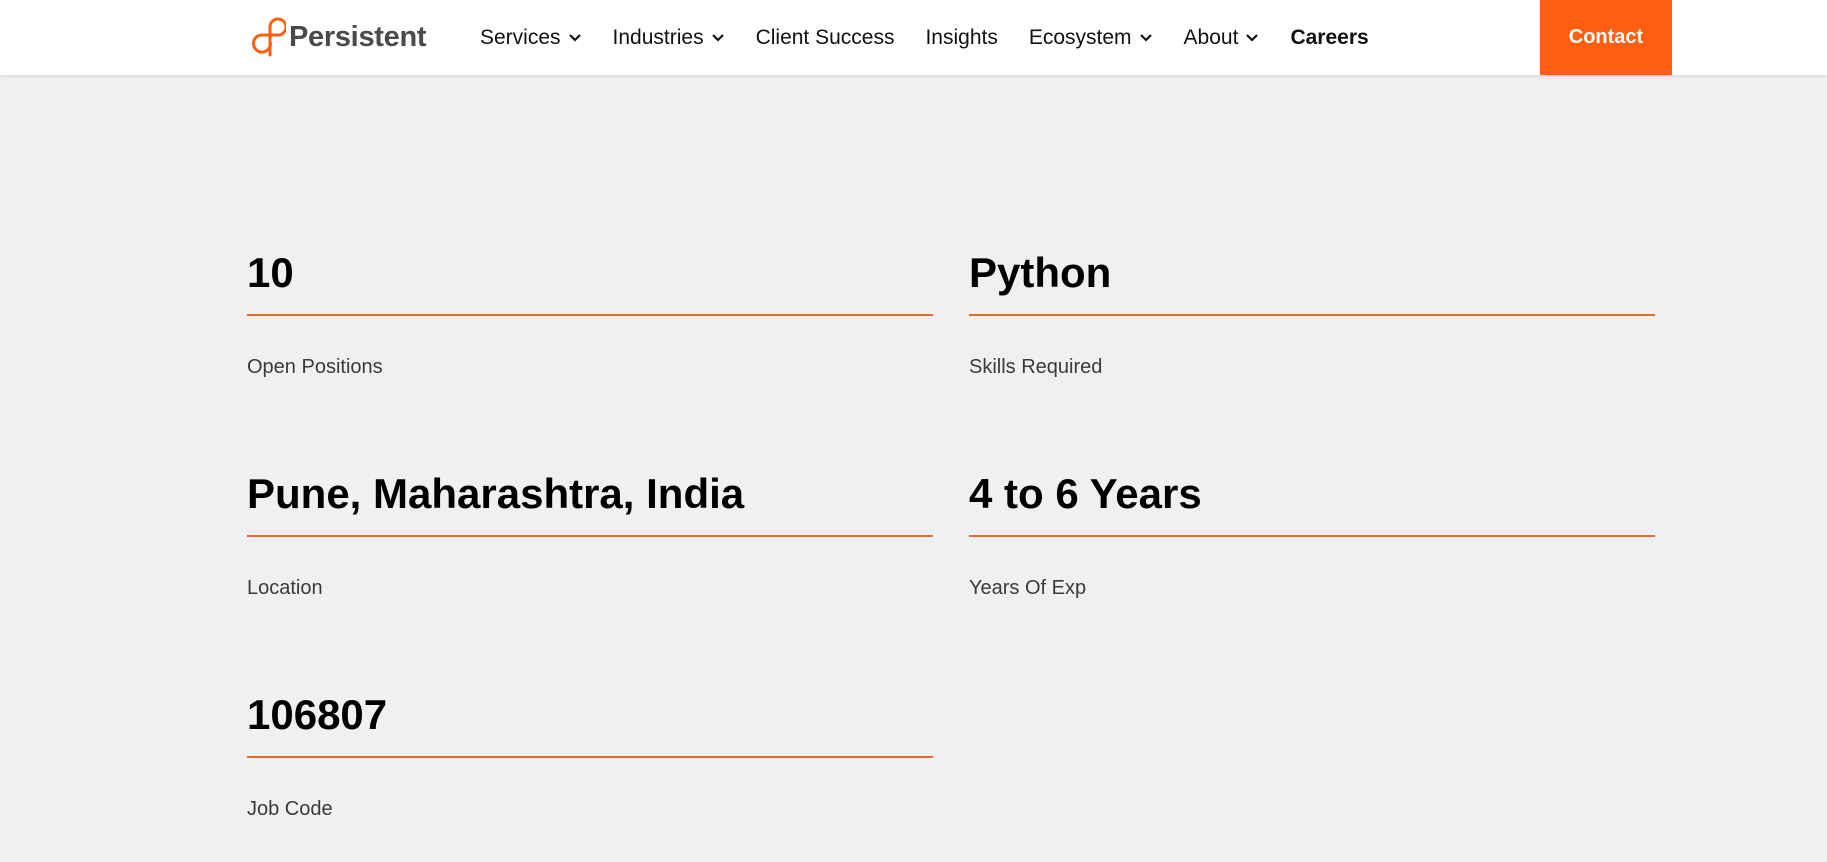 The width and height of the screenshot is (1827, 862). I want to click on skills-stat: Python Skills Required, so click(1312, 313).